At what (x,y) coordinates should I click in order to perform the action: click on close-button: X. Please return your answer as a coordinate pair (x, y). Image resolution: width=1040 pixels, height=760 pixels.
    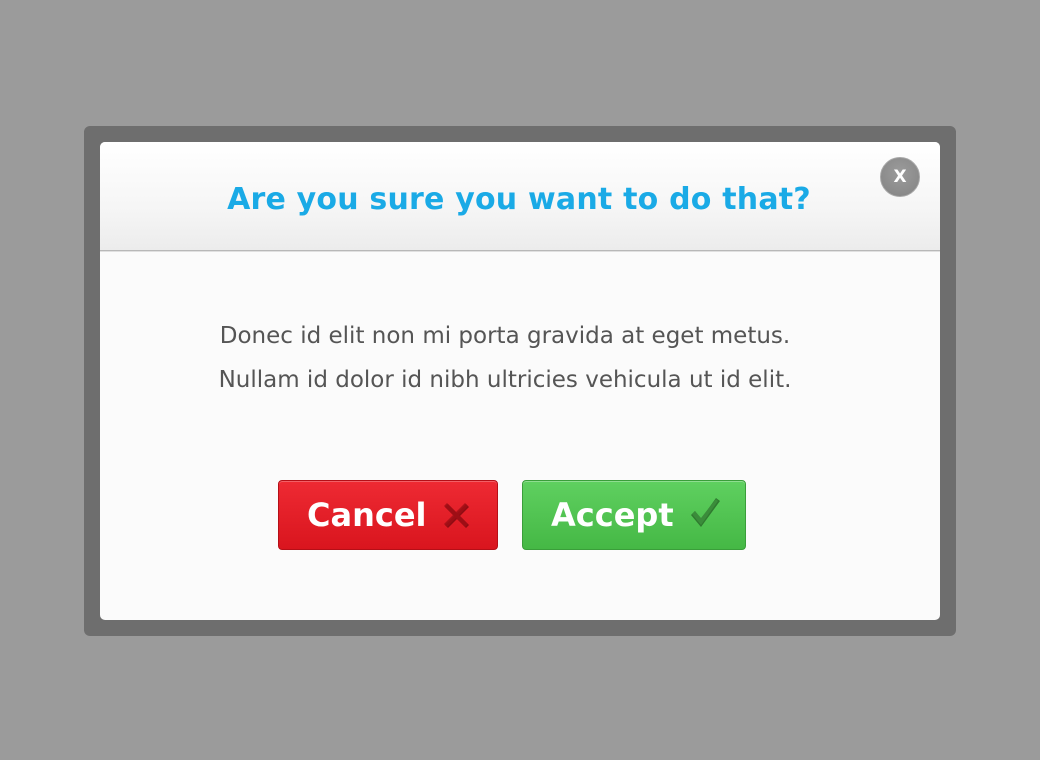
    Looking at the image, I should click on (900, 177).